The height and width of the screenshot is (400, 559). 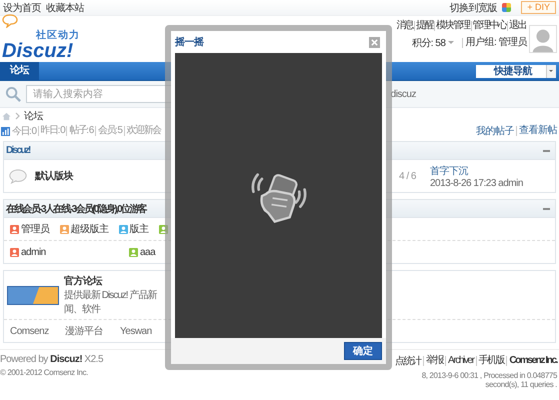 I want to click on home-icon, so click(x=6, y=116).